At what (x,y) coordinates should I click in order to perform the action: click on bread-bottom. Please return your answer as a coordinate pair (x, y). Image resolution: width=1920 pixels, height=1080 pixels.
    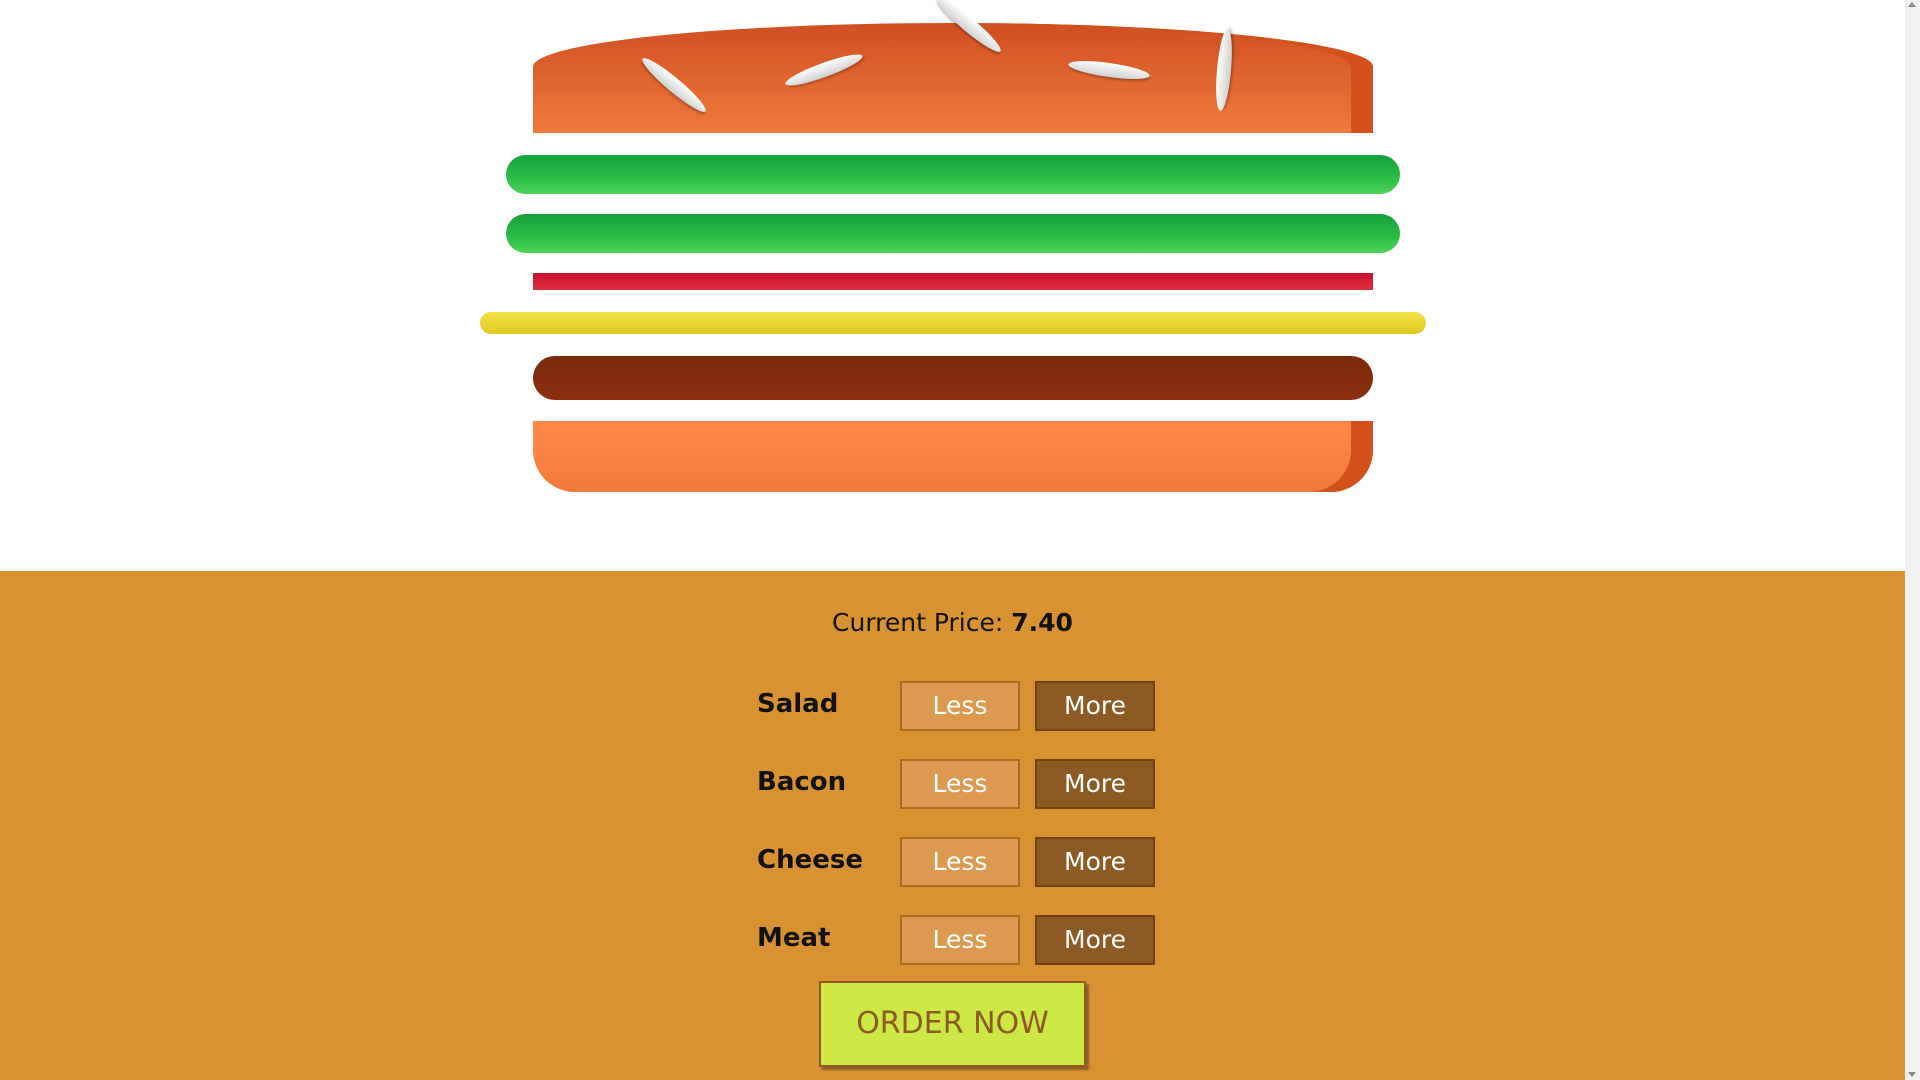
    Looking at the image, I should click on (953, 456).